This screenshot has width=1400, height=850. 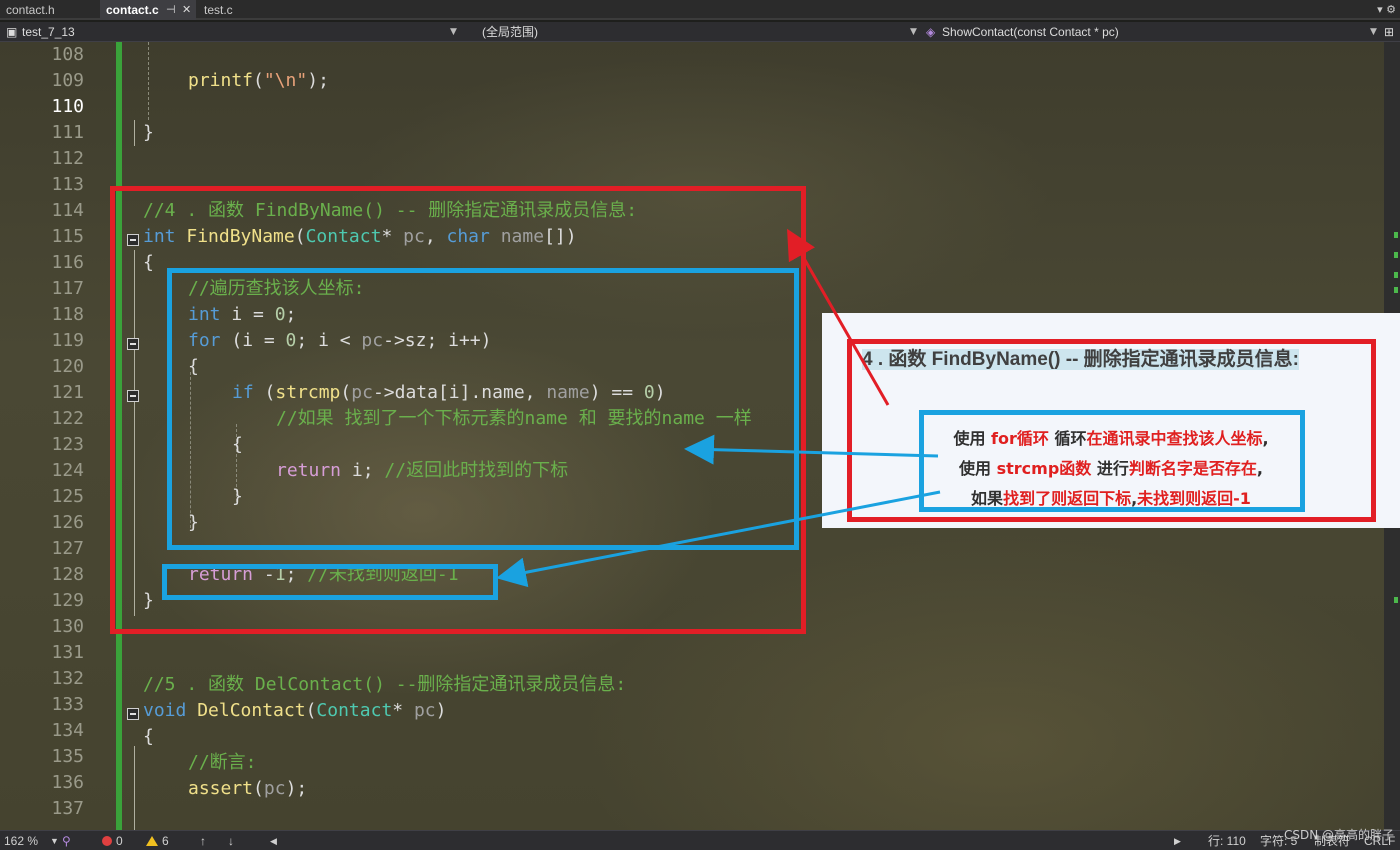 What do you see at coordinates (1177, 840) in the screenshot?
I see `scroll-right-icon: ▶` at bounding box center [1177, 840].